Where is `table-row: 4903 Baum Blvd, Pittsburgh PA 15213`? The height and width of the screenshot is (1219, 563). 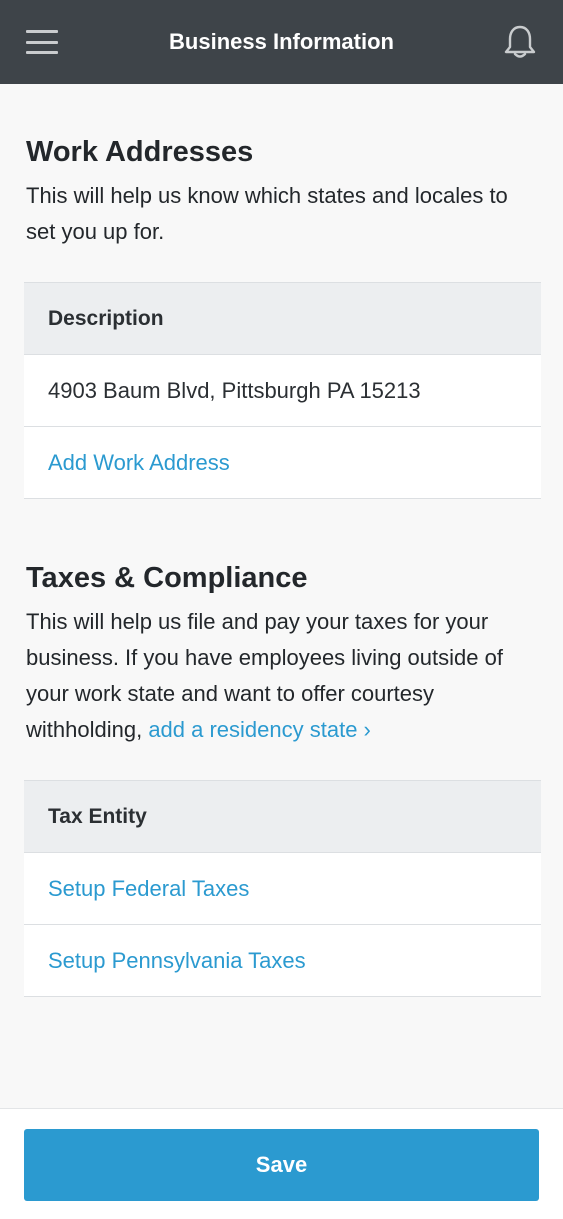 table-row: 4903 Baum Blvd, Pittsburgh PA 15213 is located at coordinates (282, 391).